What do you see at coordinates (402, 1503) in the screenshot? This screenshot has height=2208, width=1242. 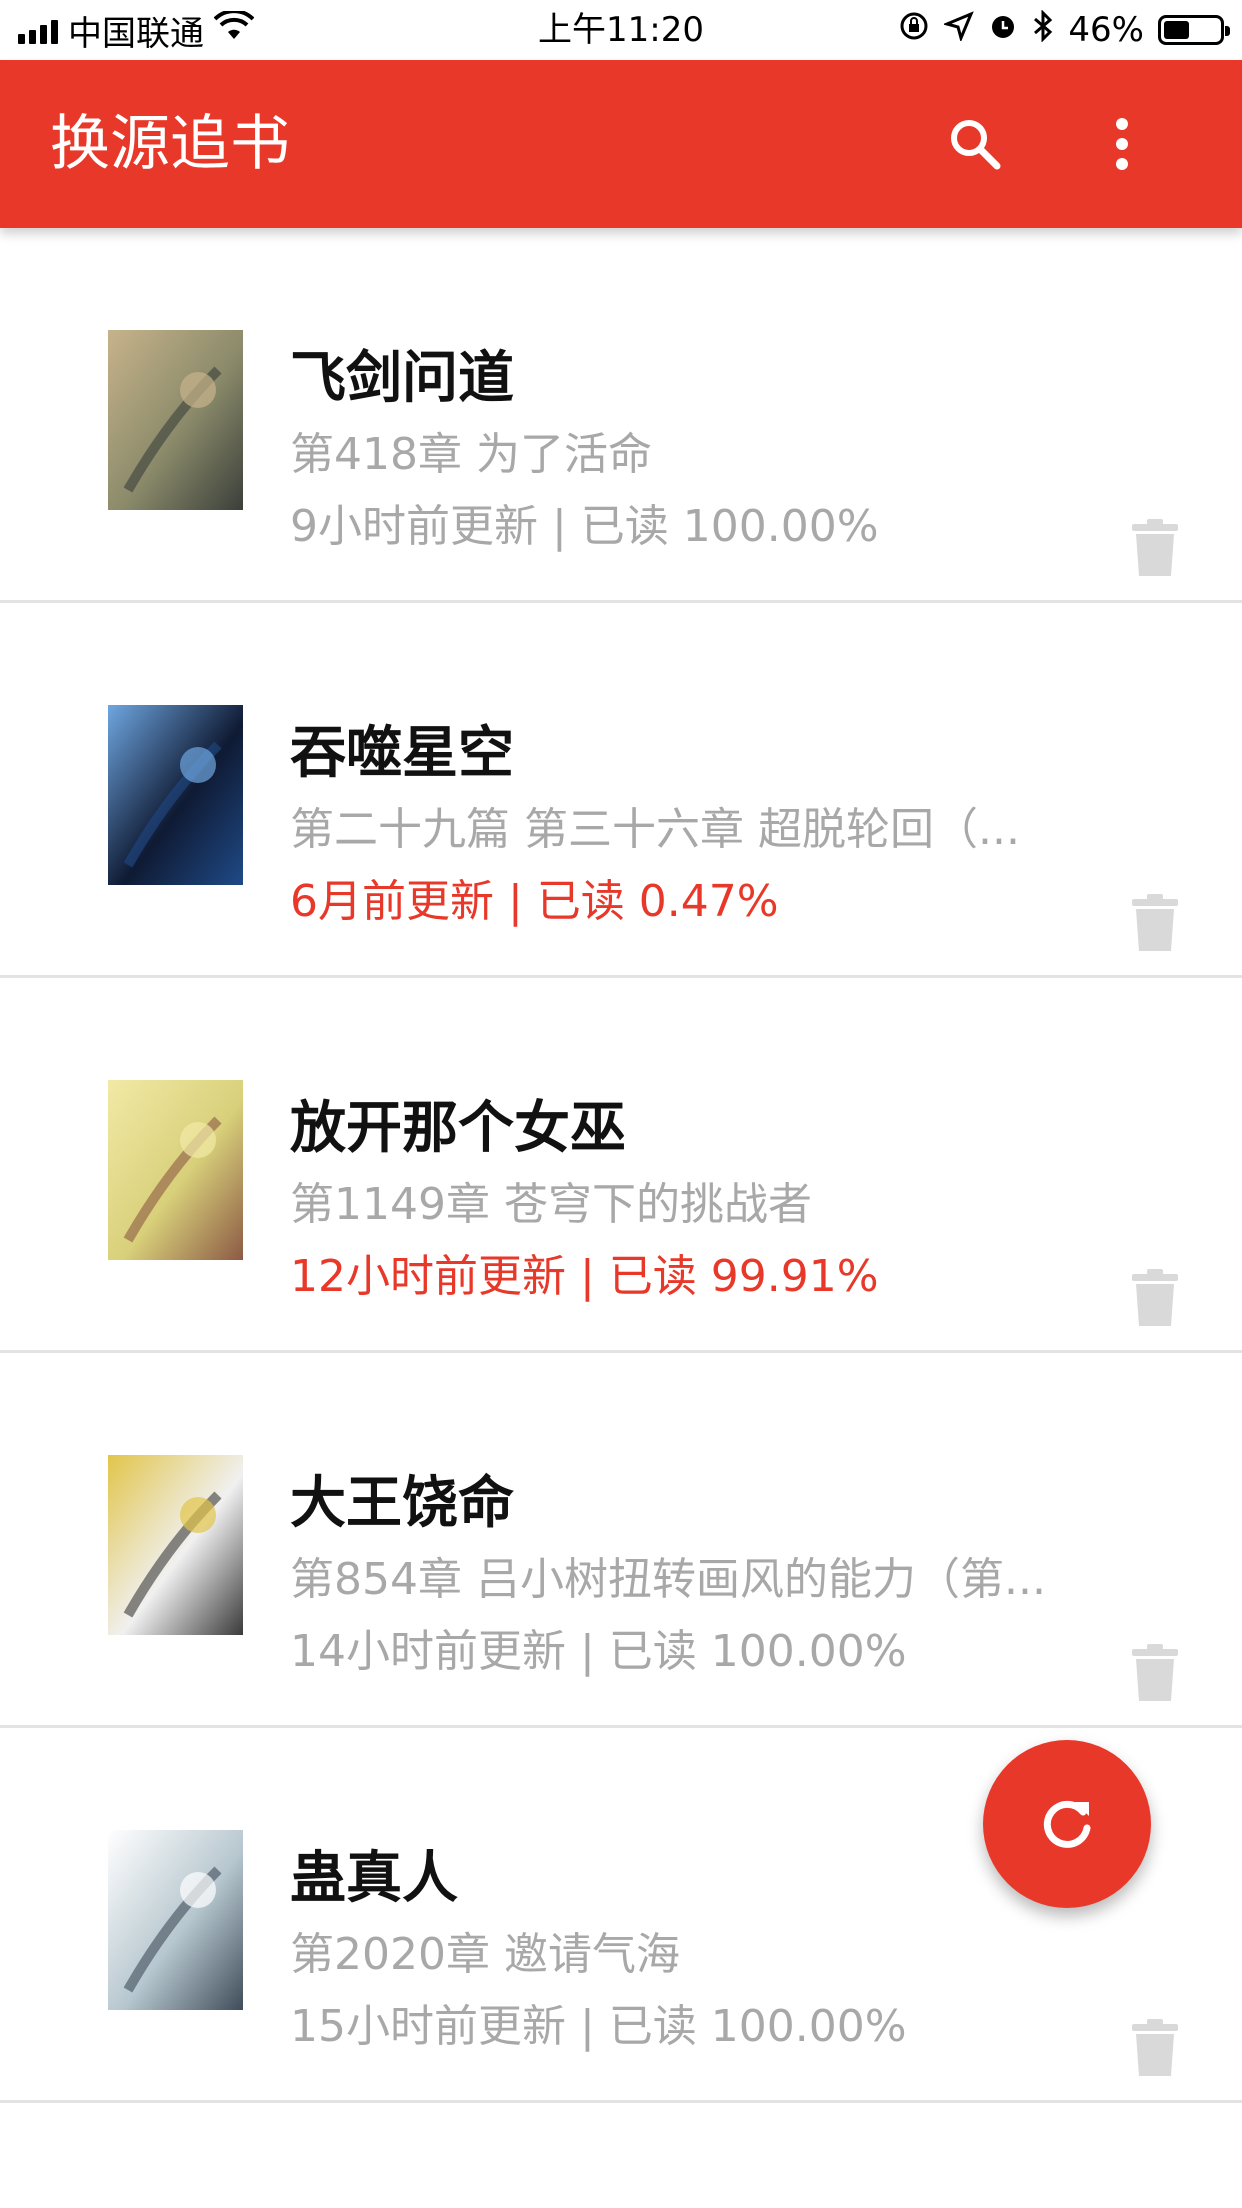 I see `book-title: 大王饶命` at bounding box center [402, 1503].